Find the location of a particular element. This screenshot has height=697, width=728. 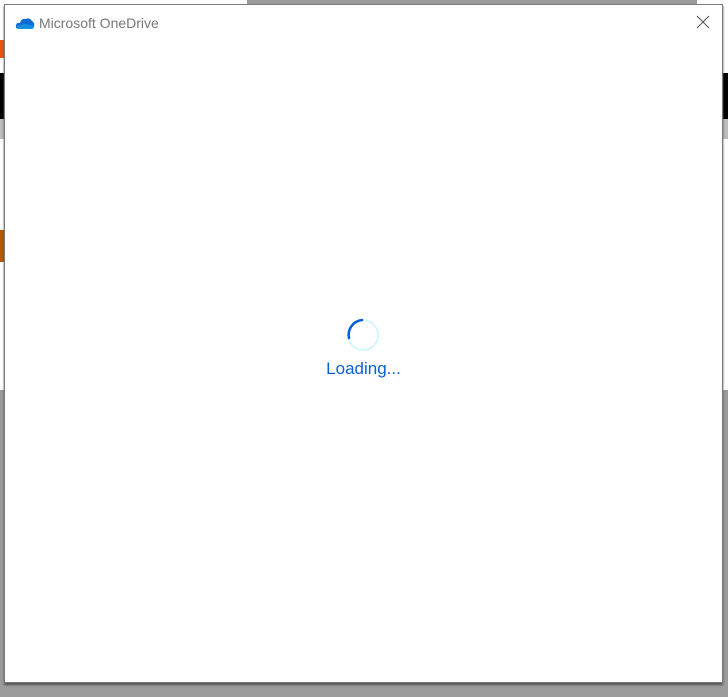

loading-spinner-icon is located at coordinates (363, 334).